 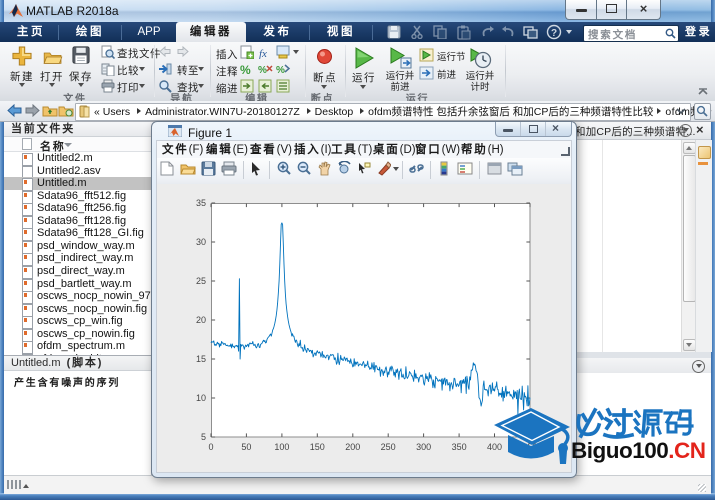 I want to click on svg-text: 250, so click(x=388, y=447).